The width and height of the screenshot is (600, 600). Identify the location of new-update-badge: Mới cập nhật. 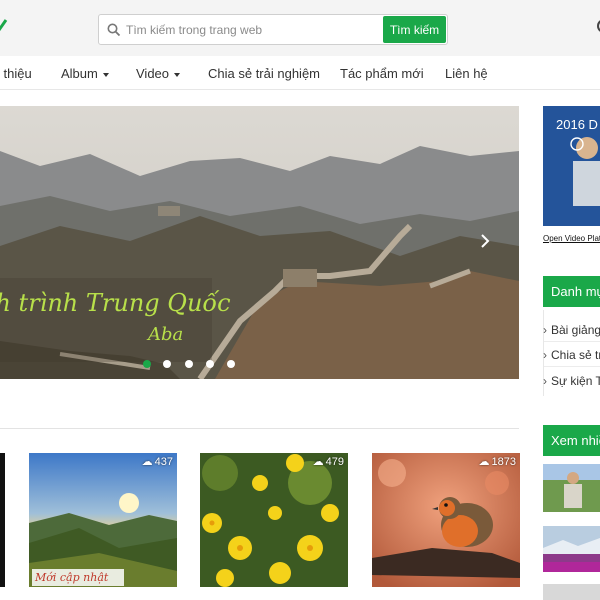
(78, 577).